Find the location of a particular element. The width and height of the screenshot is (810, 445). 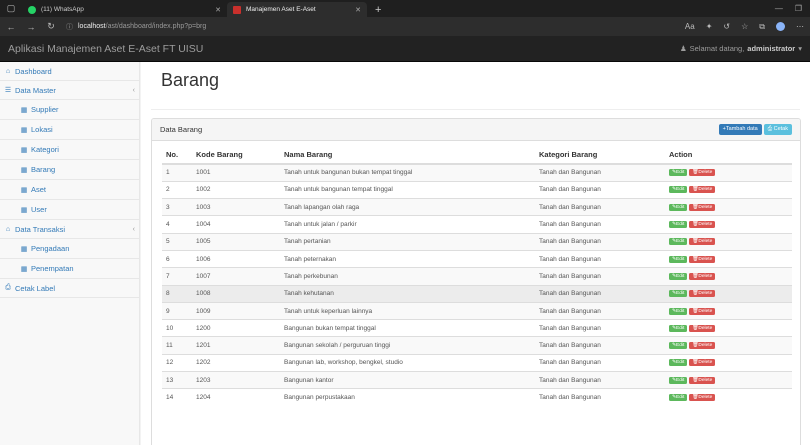

cell-no: 2 is located at coordinates (177, 189).